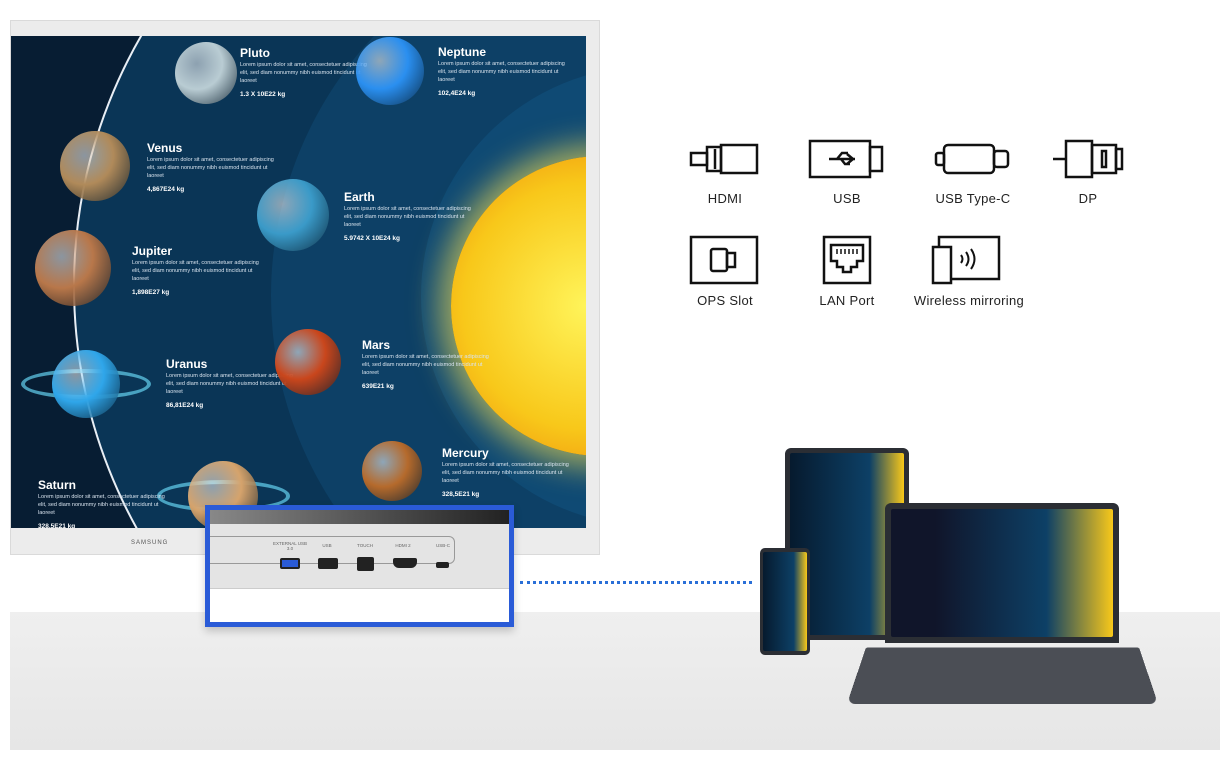  I want to click on connectivity-dp: DP, so click(1088, 170).